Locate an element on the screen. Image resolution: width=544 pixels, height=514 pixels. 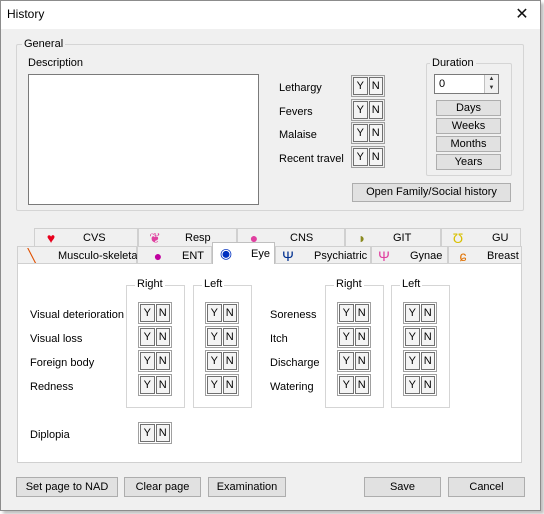
symptom-label-recent-travel: Recent travel is located at coordinates (311, 159).